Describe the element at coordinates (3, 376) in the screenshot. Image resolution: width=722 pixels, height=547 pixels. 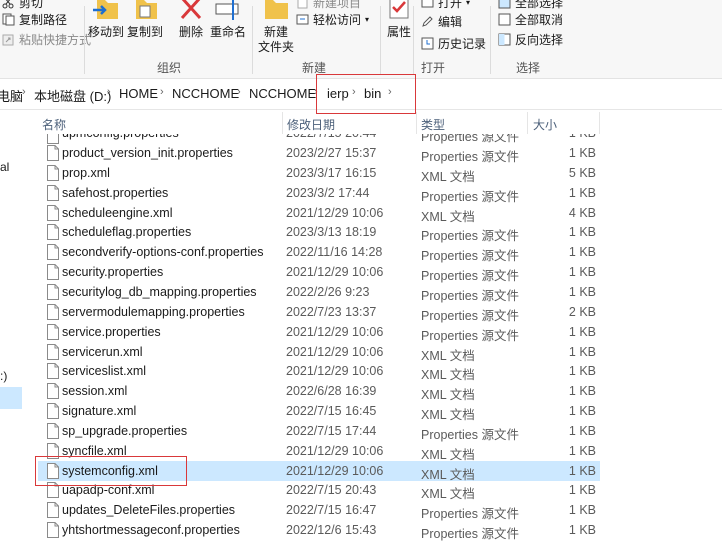
I see `nav-item-fragment: :)` at that location.